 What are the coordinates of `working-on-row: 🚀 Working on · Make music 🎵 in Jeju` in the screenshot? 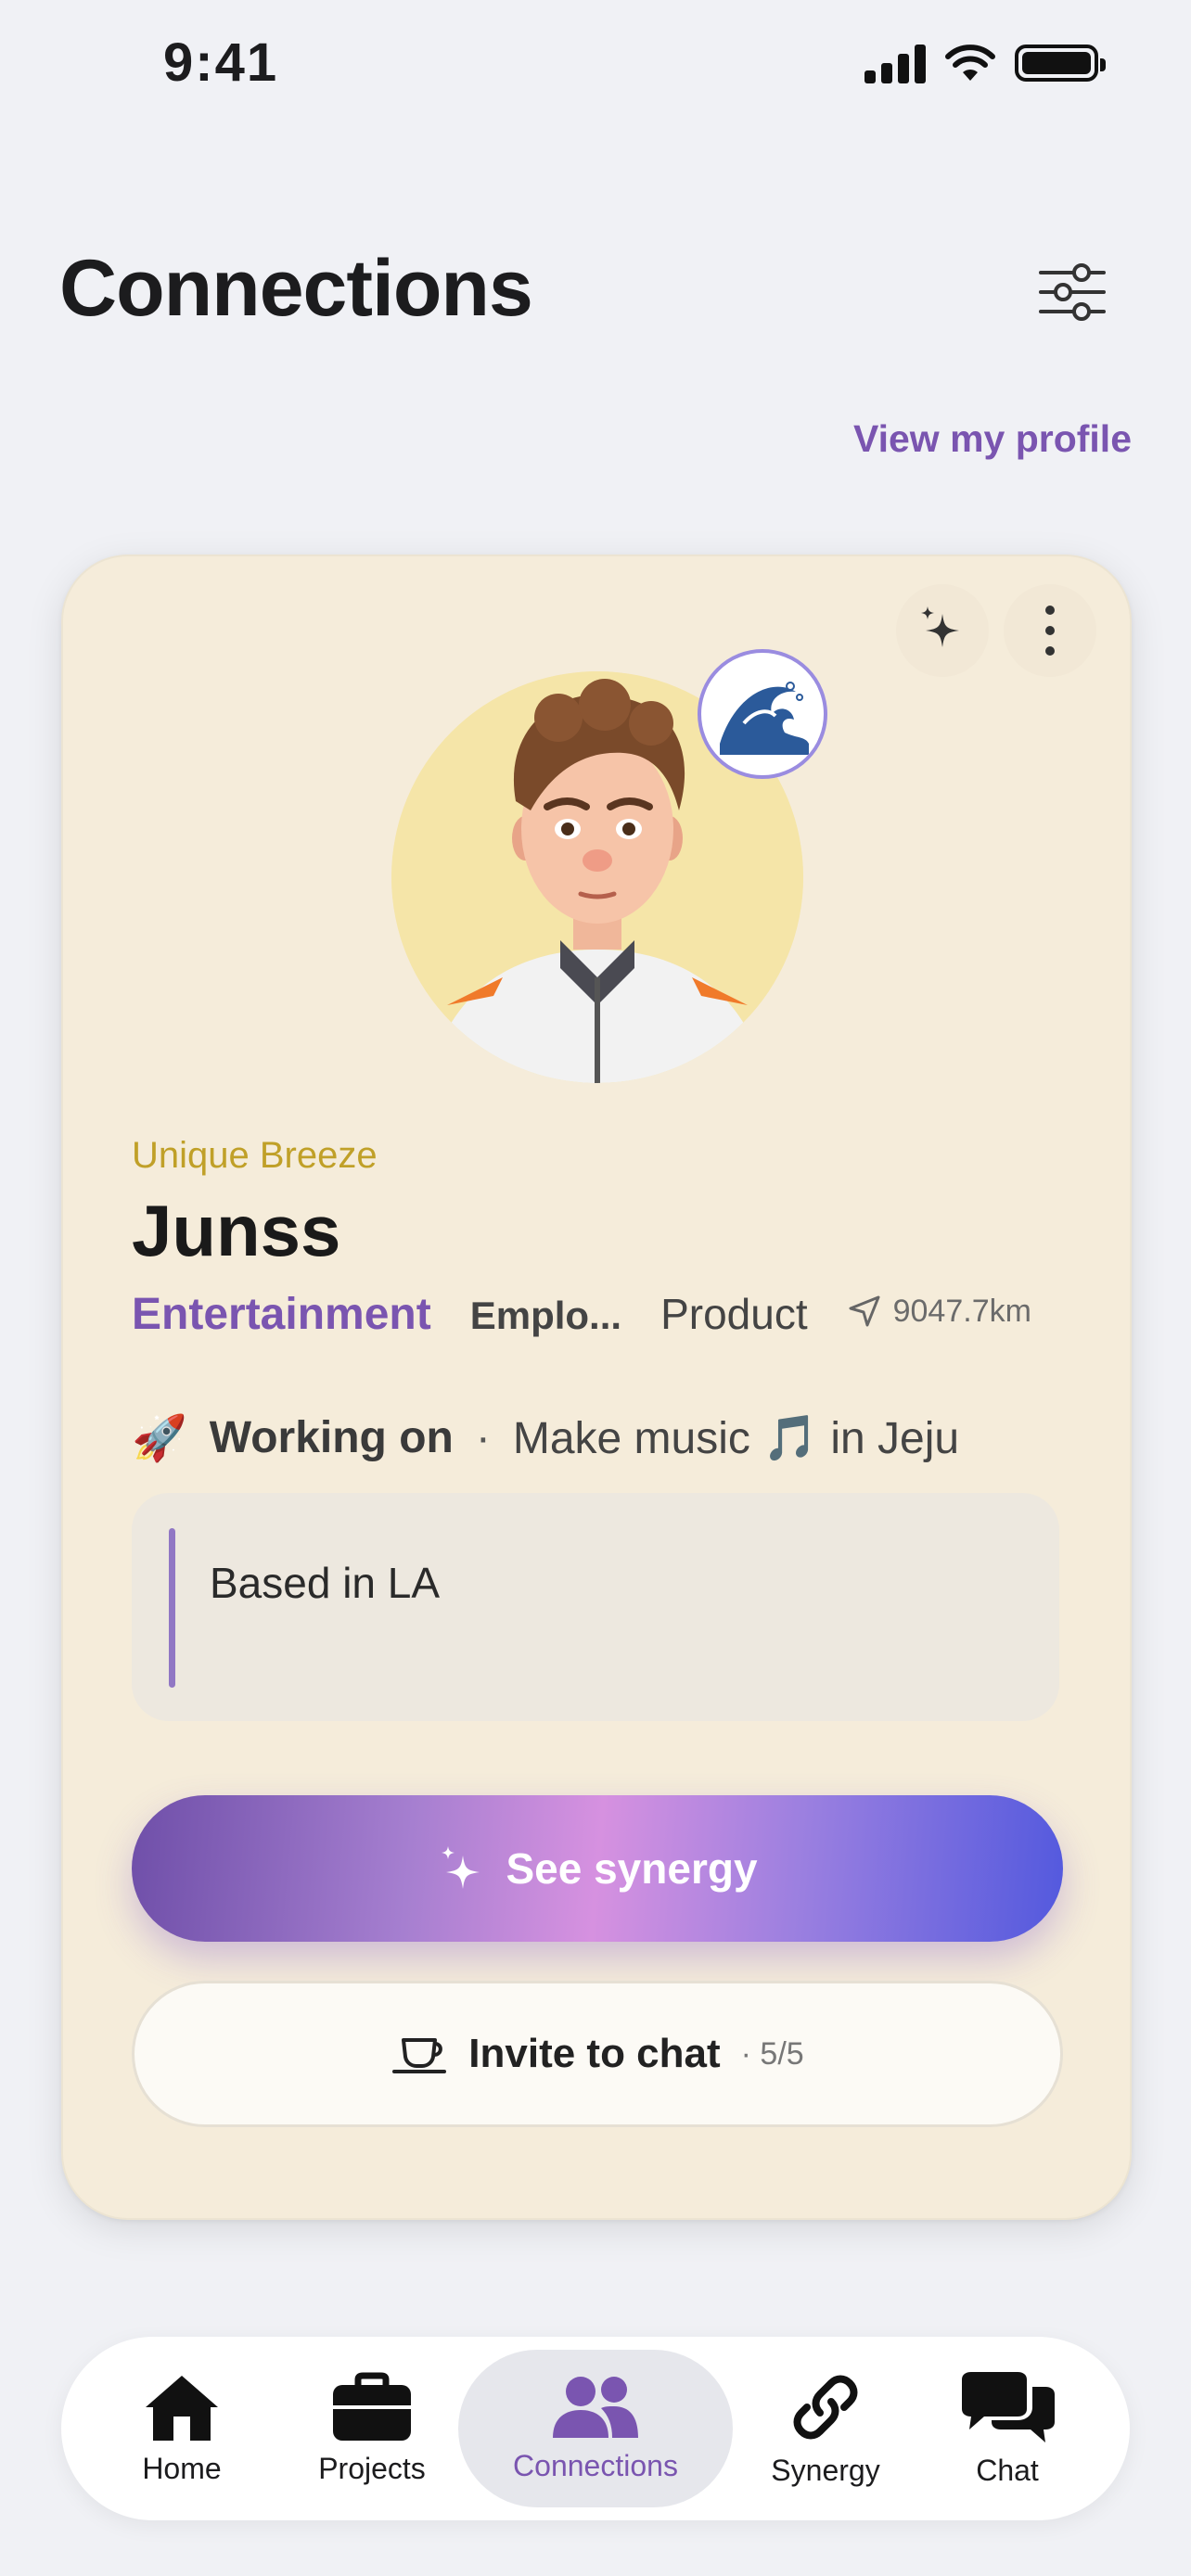 It's located at (545, 1438).